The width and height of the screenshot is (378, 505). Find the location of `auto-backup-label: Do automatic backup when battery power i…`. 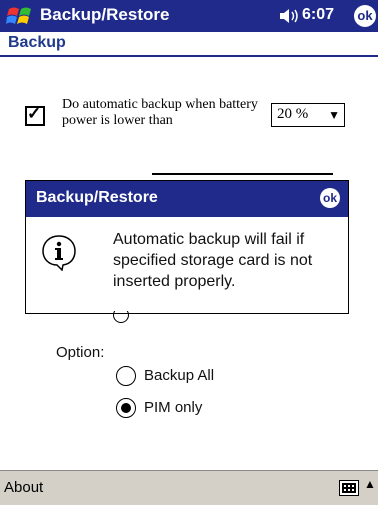

auto-backup-label: Do automatic backup when battery power i… is located at coordinates (160, 112).